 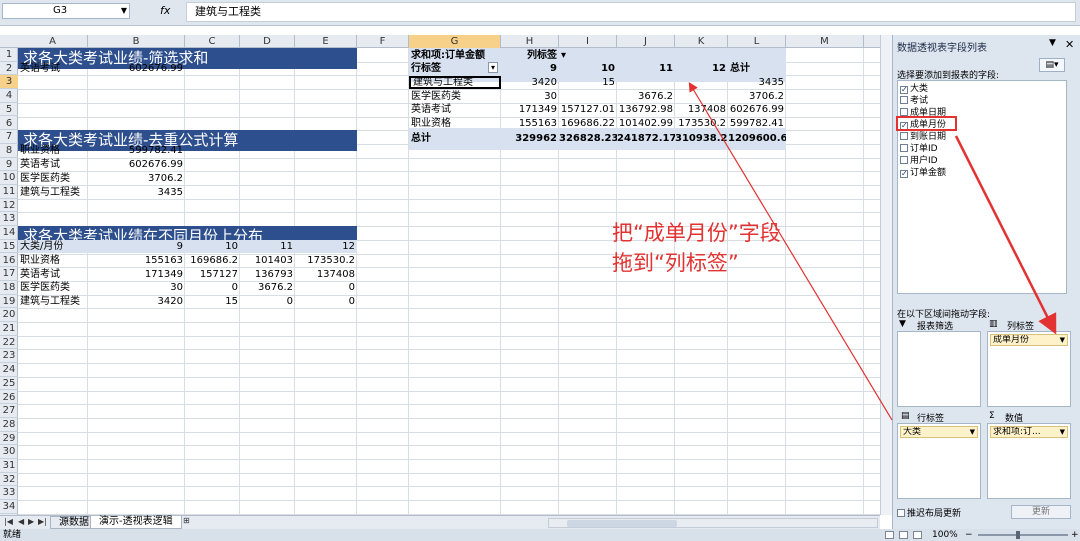 I want to click on zone-rows: 大类 ▼, so click(x=939, y=461).